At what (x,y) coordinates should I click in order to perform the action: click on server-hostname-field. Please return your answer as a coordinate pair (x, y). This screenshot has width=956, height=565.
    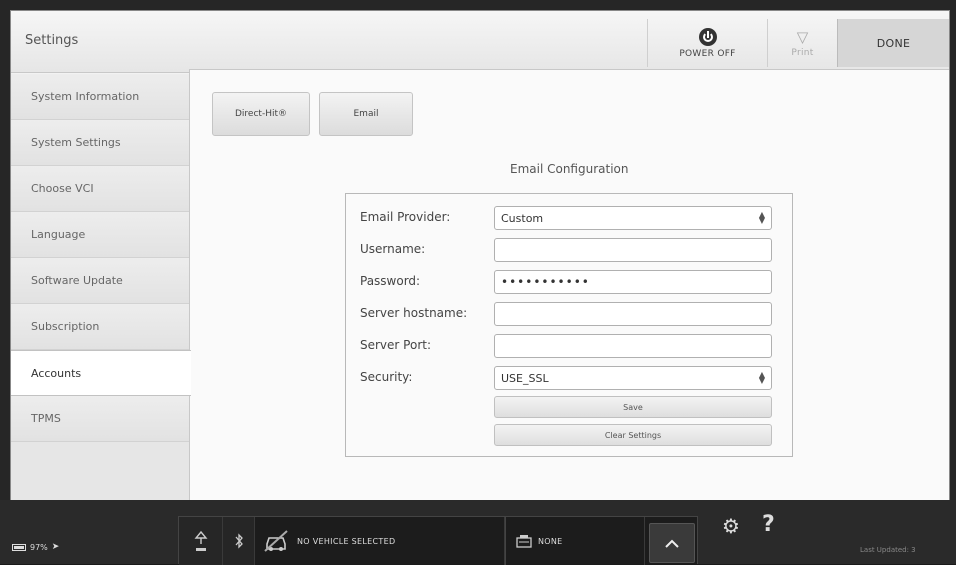
    Looking at the image, I should click on (633, 314).